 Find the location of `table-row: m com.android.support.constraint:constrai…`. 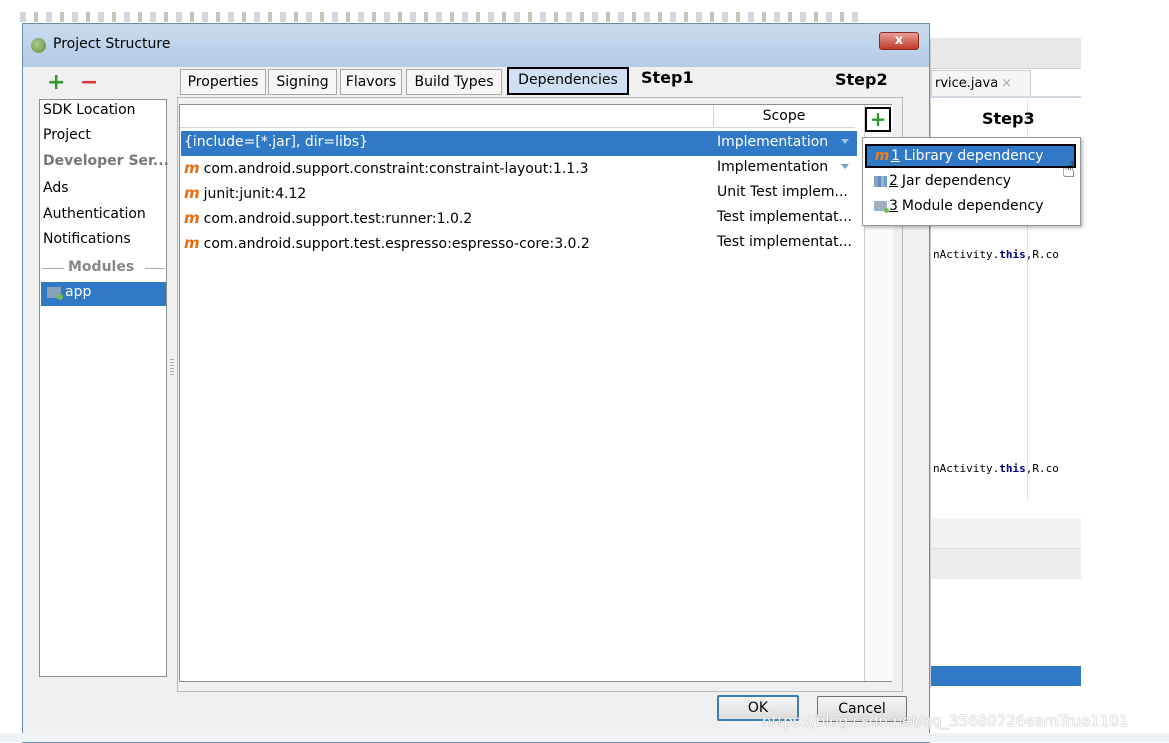

table-row: m com.android.support.constraint:constrai… is located at coordinates (519, 168).